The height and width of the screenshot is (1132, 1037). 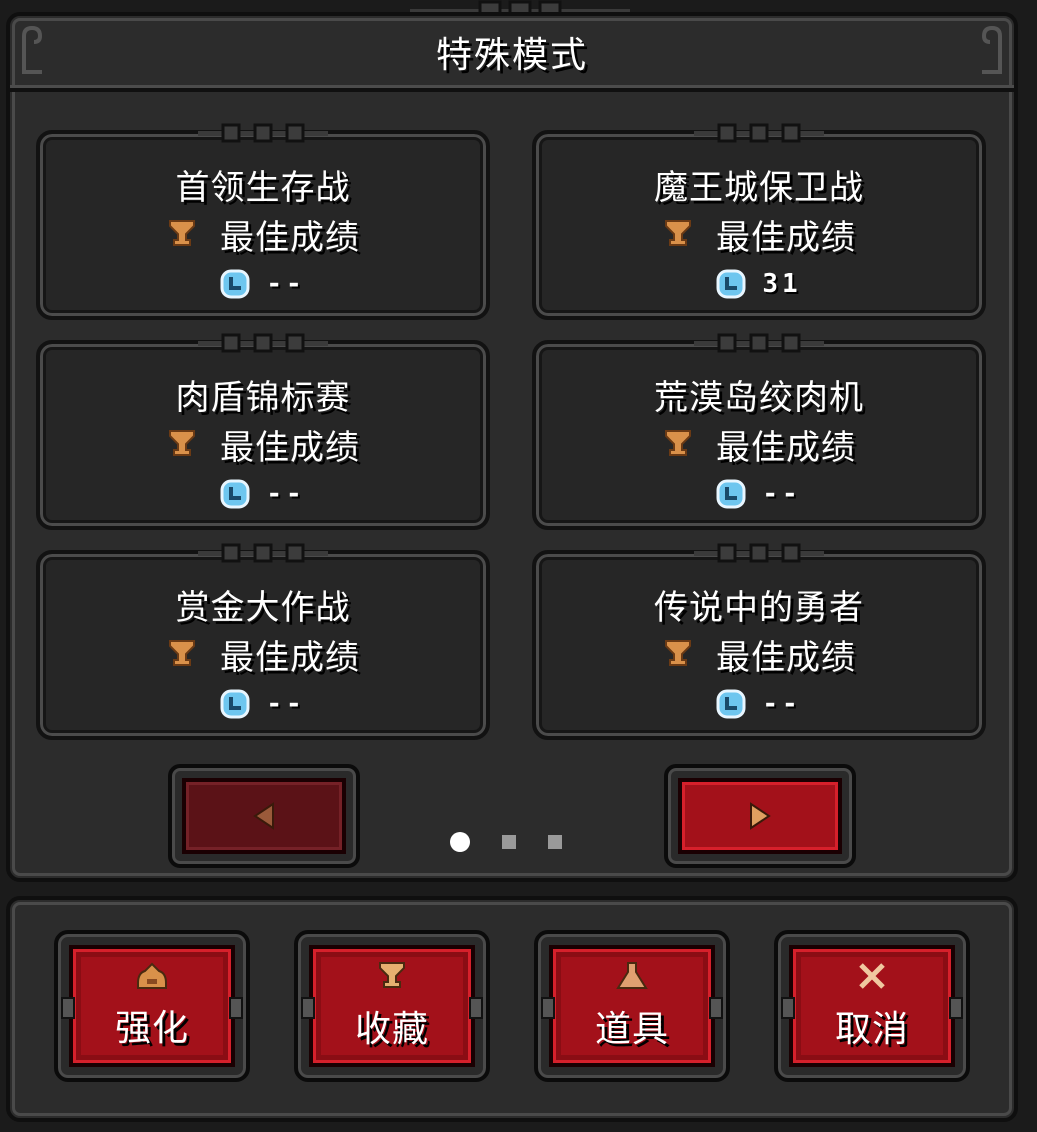 I want to click on arrow-left-icon, so click(x=263, y=816).